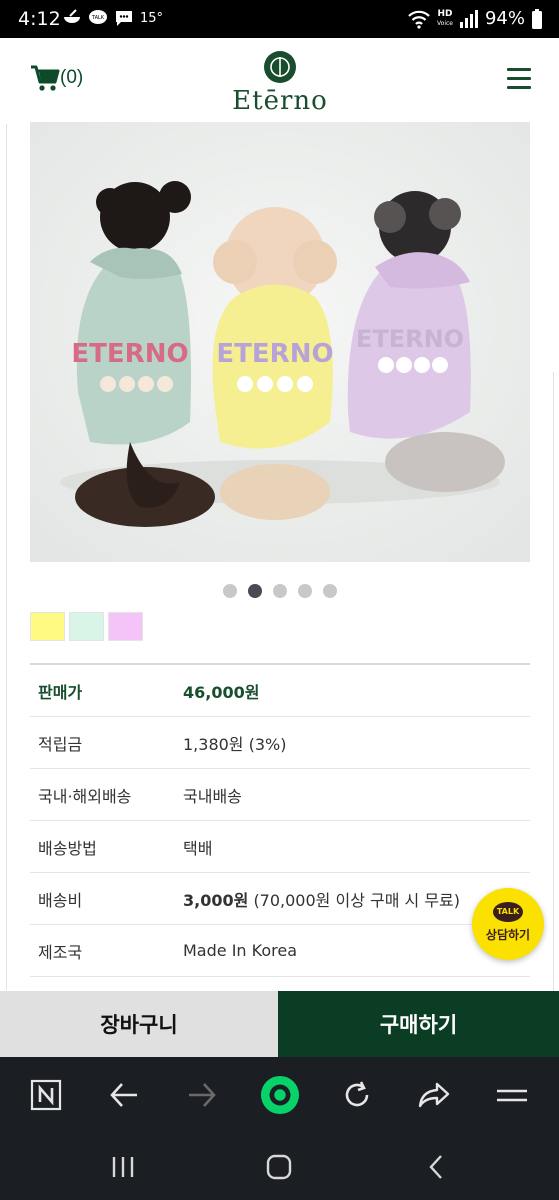  I want to click on network-indicator: HD Voice, so click(445, 17).